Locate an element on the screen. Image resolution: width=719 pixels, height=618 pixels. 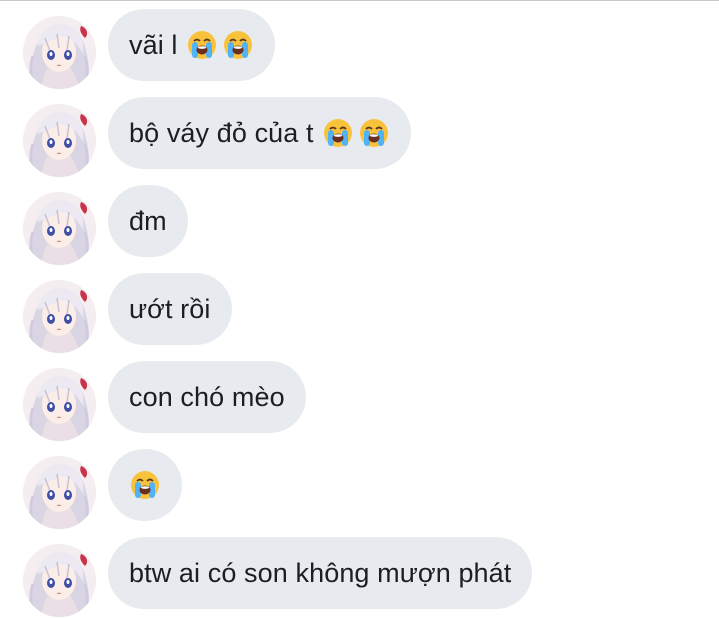
message-row: bộ váy đỏ của t is located at coordinates (359, 137).